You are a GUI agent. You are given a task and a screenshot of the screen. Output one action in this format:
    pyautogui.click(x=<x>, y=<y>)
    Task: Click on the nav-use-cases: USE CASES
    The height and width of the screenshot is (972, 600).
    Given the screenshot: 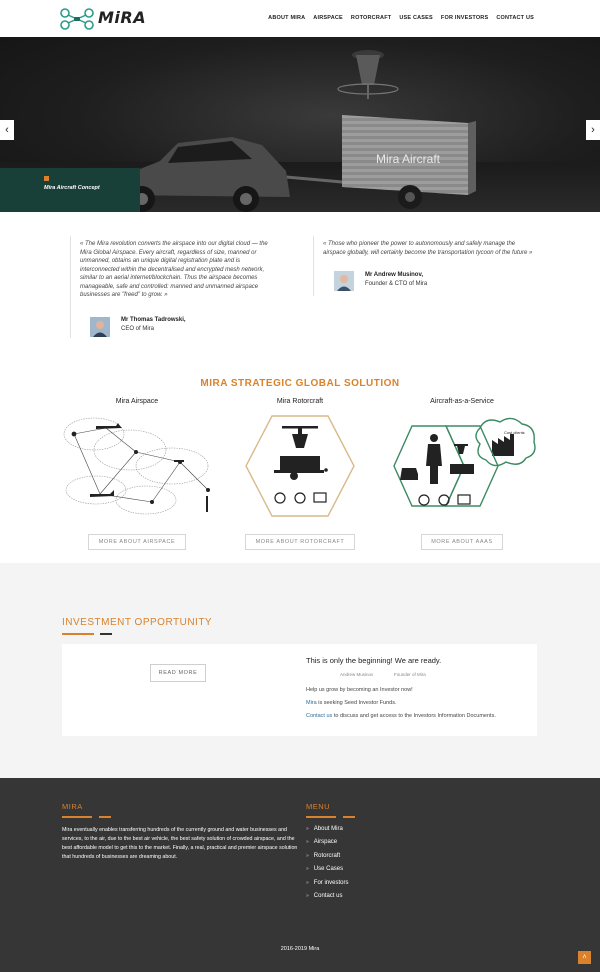 What is the action you would take?
    pyautogui.click(x=416, y=18)
    